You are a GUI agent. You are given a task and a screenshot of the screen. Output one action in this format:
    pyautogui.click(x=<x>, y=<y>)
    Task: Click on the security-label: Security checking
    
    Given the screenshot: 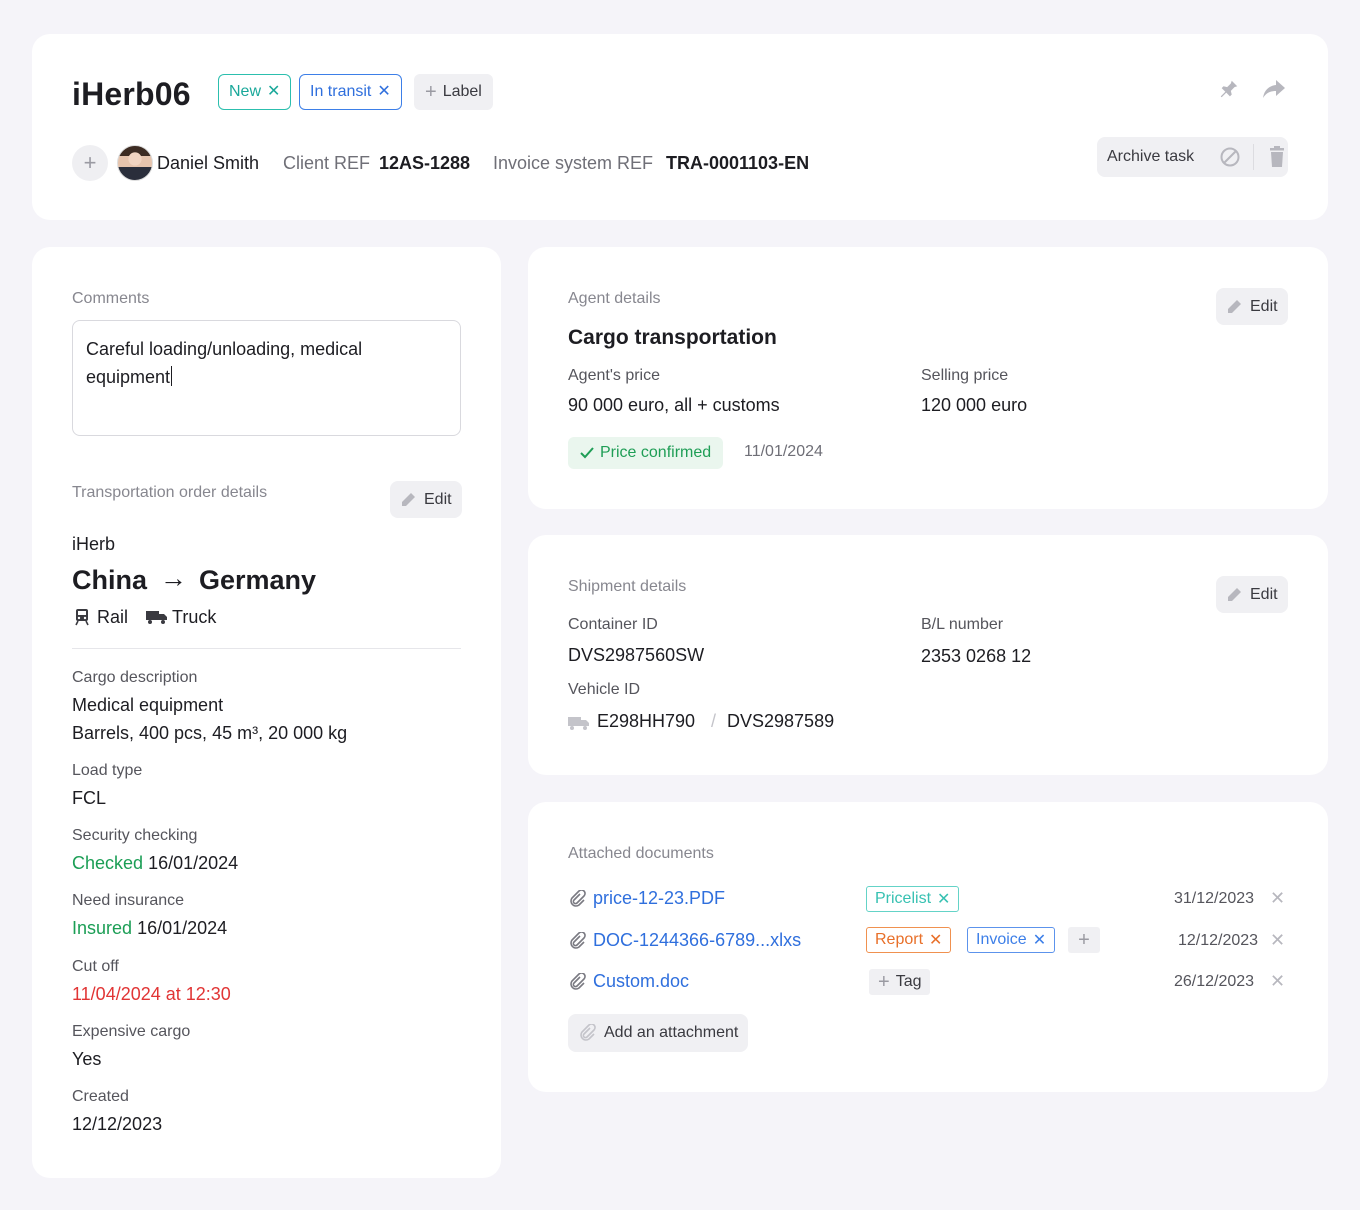 What is the action you would take?
    pyautogui.click(x=135, y=835)
    